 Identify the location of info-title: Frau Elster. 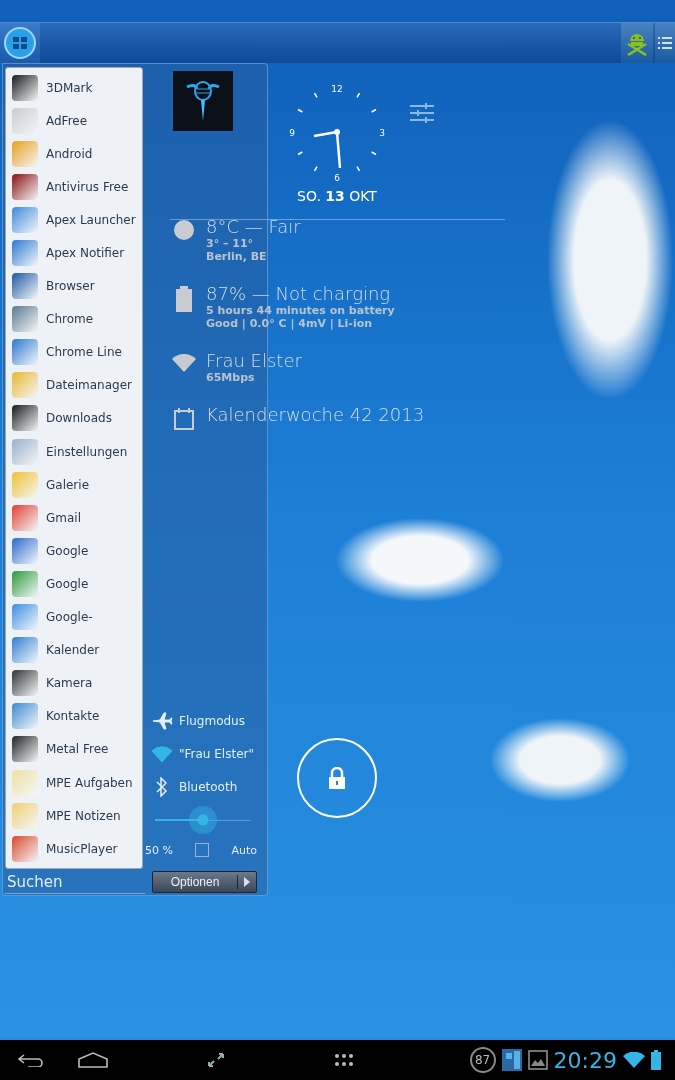
(254, 360).